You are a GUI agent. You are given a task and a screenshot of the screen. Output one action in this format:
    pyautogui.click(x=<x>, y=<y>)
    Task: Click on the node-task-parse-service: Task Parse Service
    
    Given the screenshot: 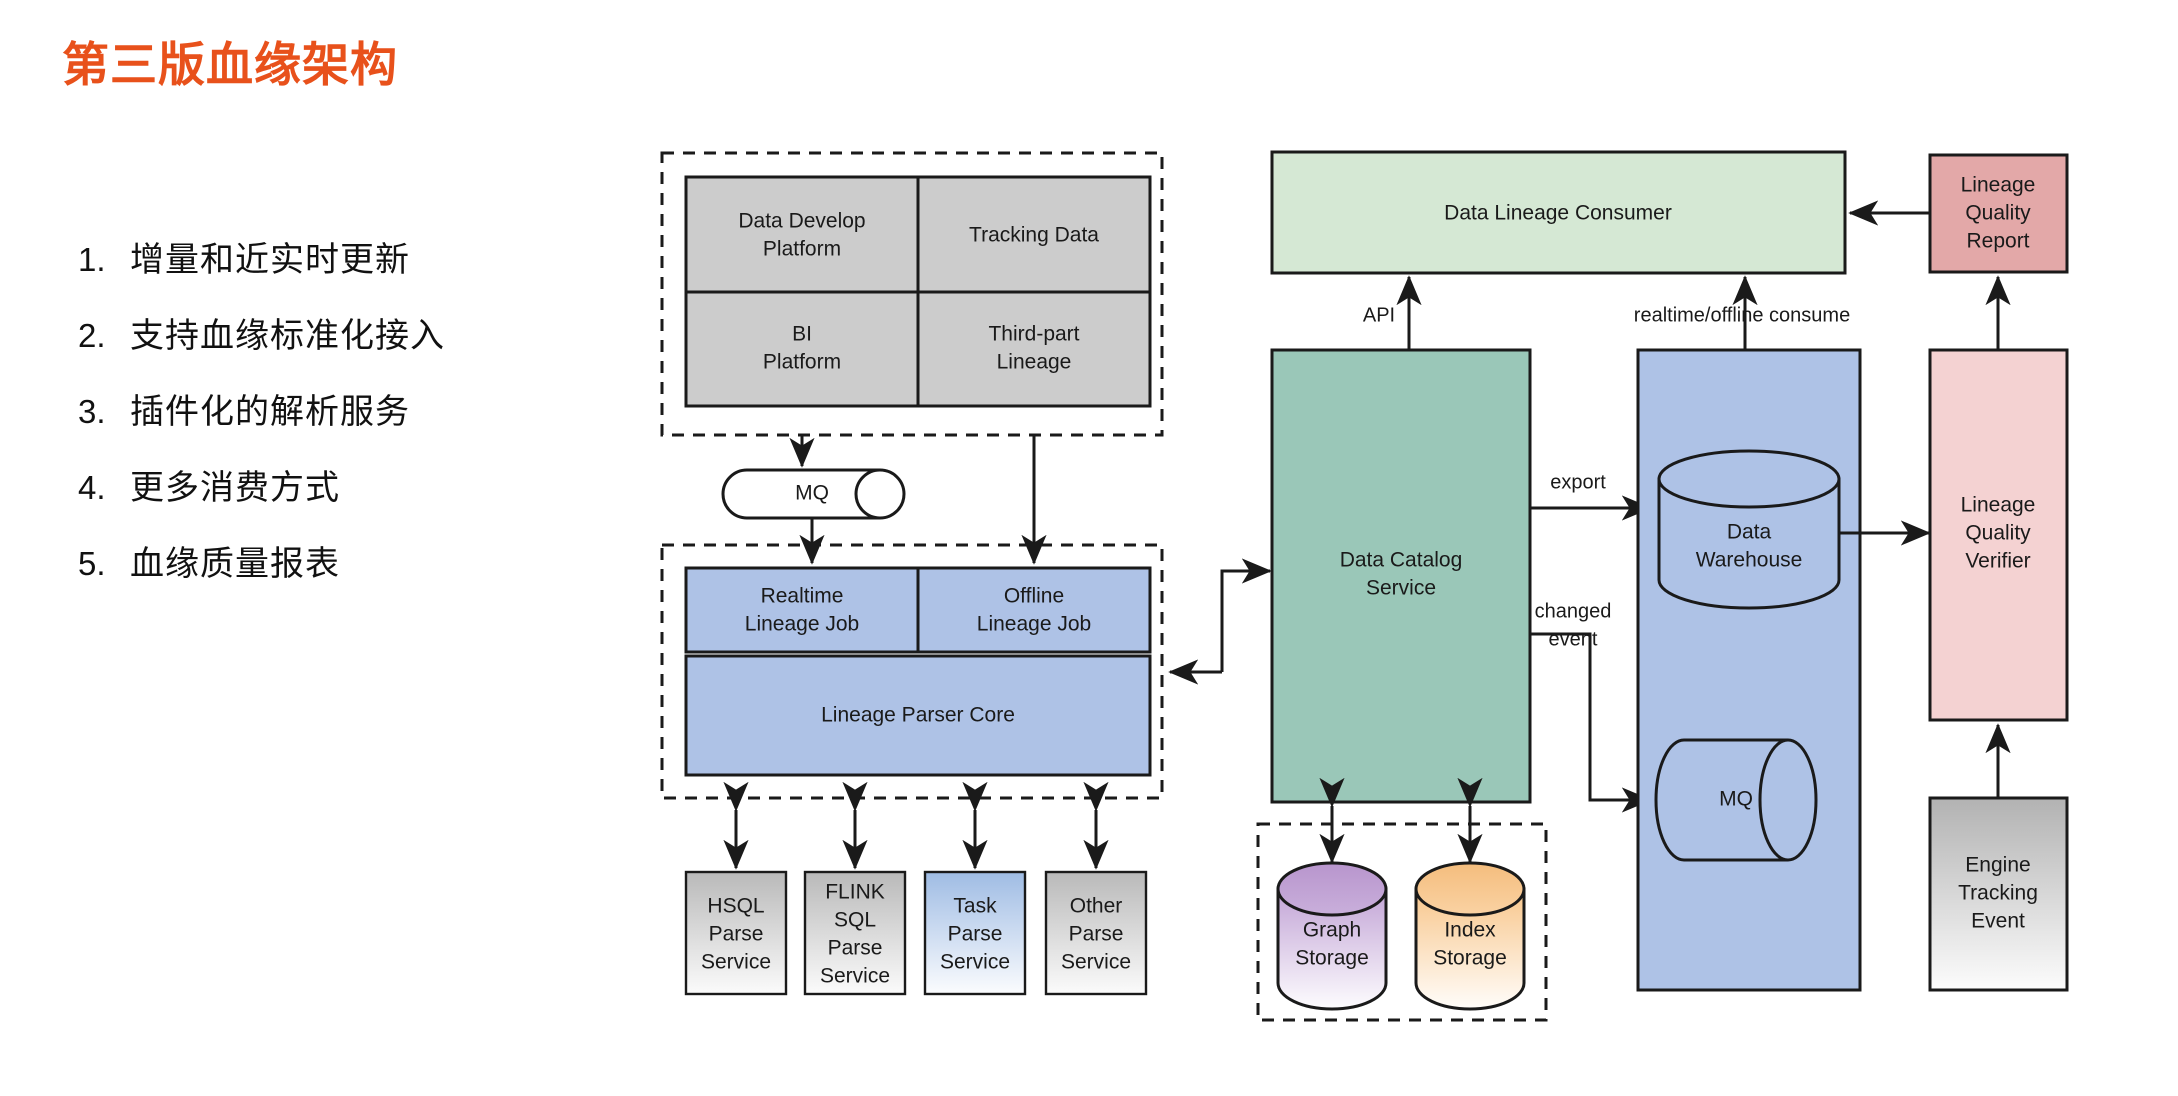 What is the action you would take?
    pyautogui.click(x=975, y=933)
    